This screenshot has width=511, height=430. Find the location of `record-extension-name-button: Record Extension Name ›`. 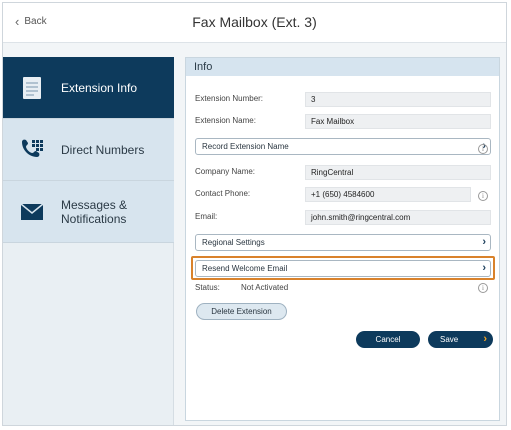

record-extension-name-button: Record Extension Name › is located at coordinates (343, 146).